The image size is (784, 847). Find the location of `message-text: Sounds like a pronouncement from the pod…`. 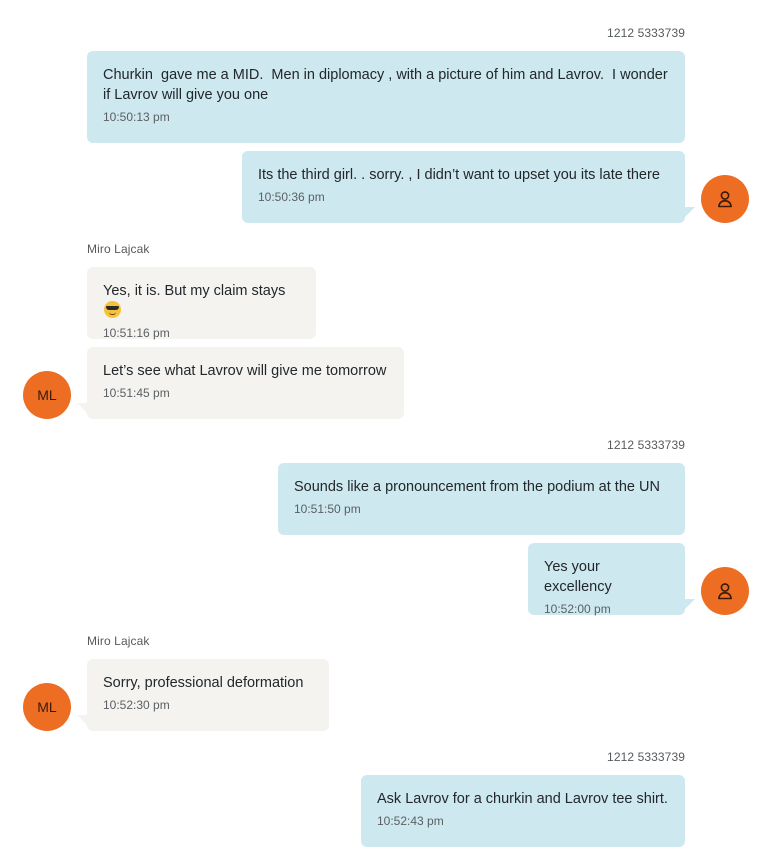

message-text: Sounds like a pronouncement from the pod… is located at coordinates (477, 487).